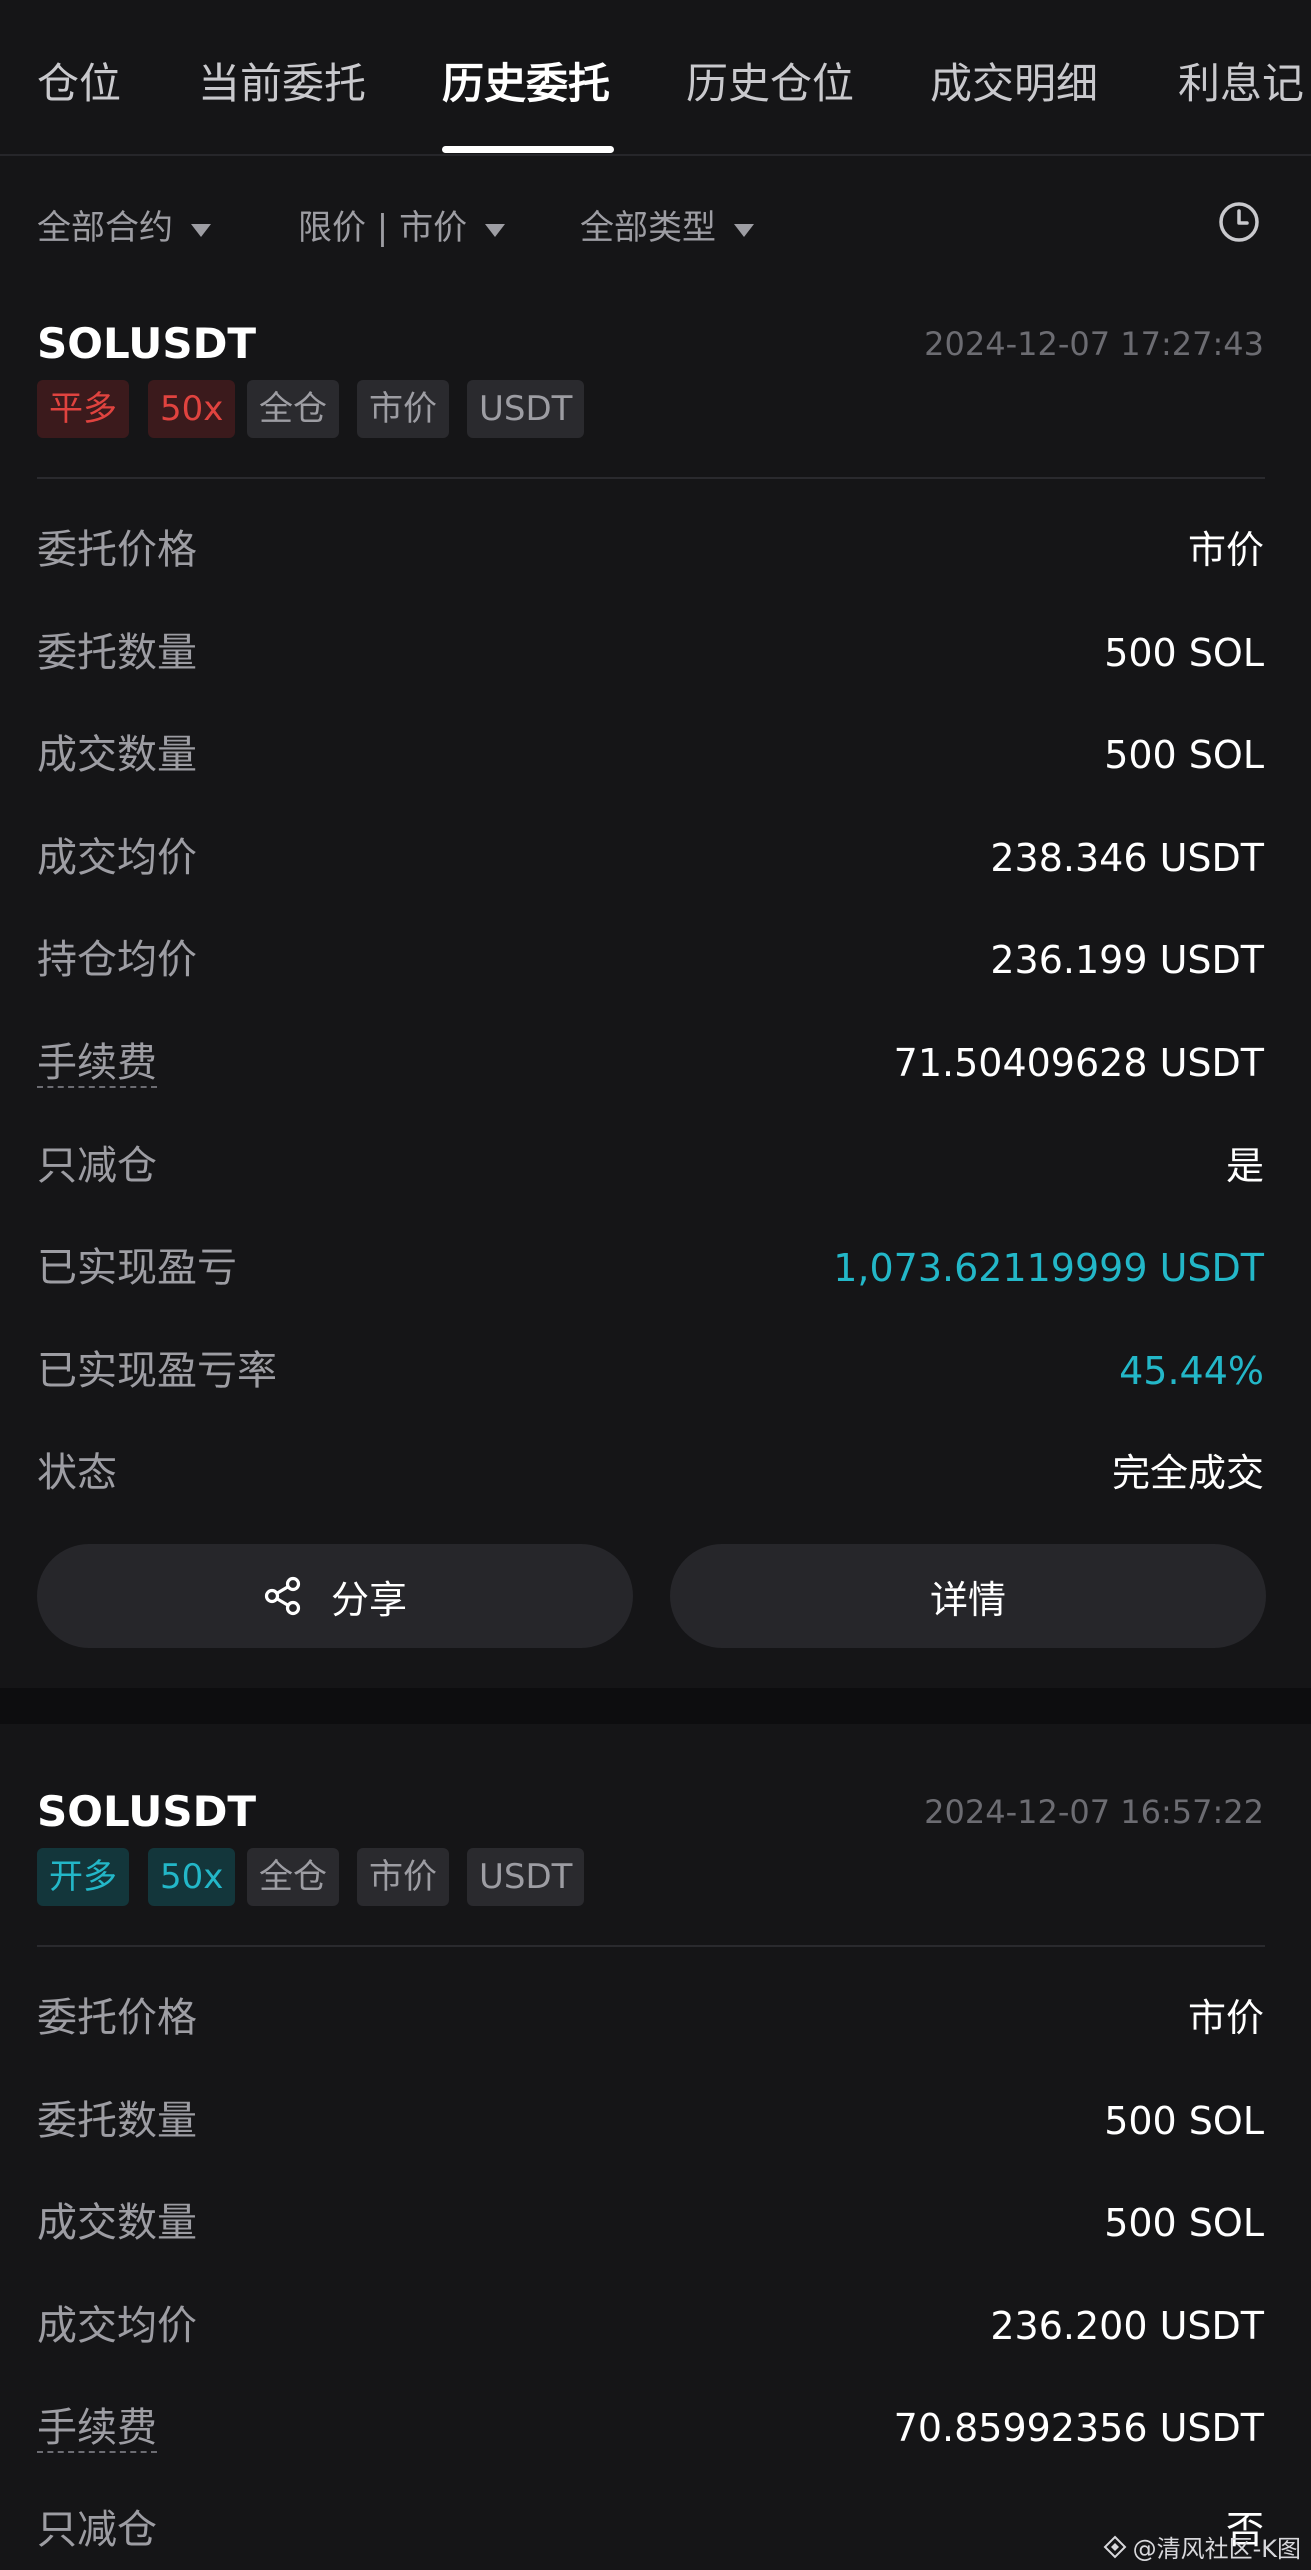 The height and width of the screenshot is (2570, 1311). What do you see at coordinates (1078, 2428) in the screenshot?
I see `row-value: 70.85992356 USDT` at bounding box center [1078, 2428].